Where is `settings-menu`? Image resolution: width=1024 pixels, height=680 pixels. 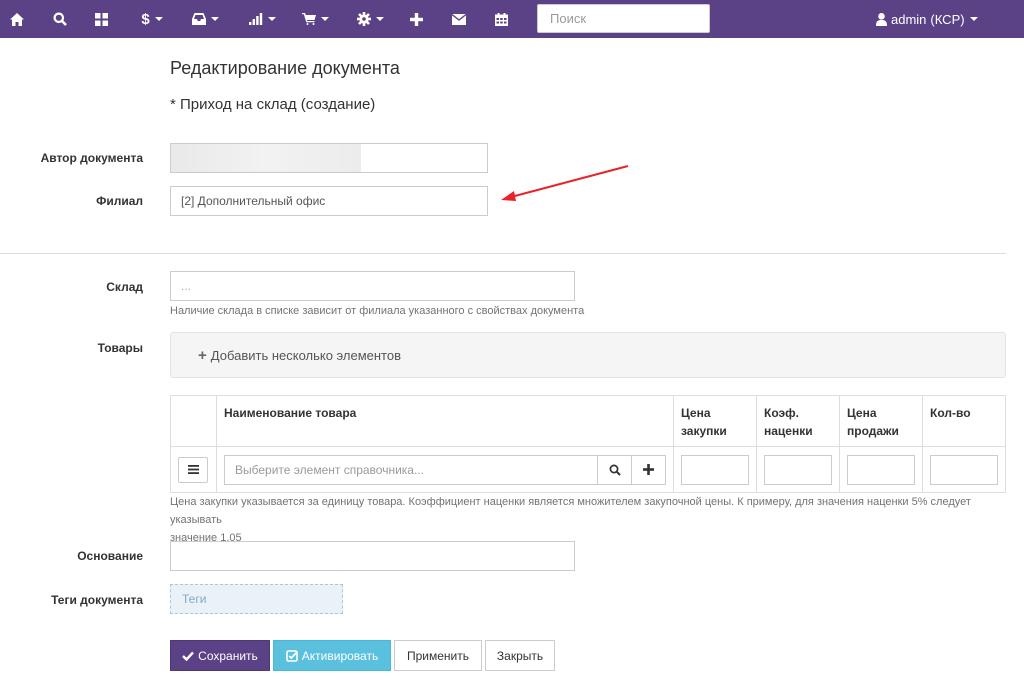
settings-menu is located at coordinates (370, 19).